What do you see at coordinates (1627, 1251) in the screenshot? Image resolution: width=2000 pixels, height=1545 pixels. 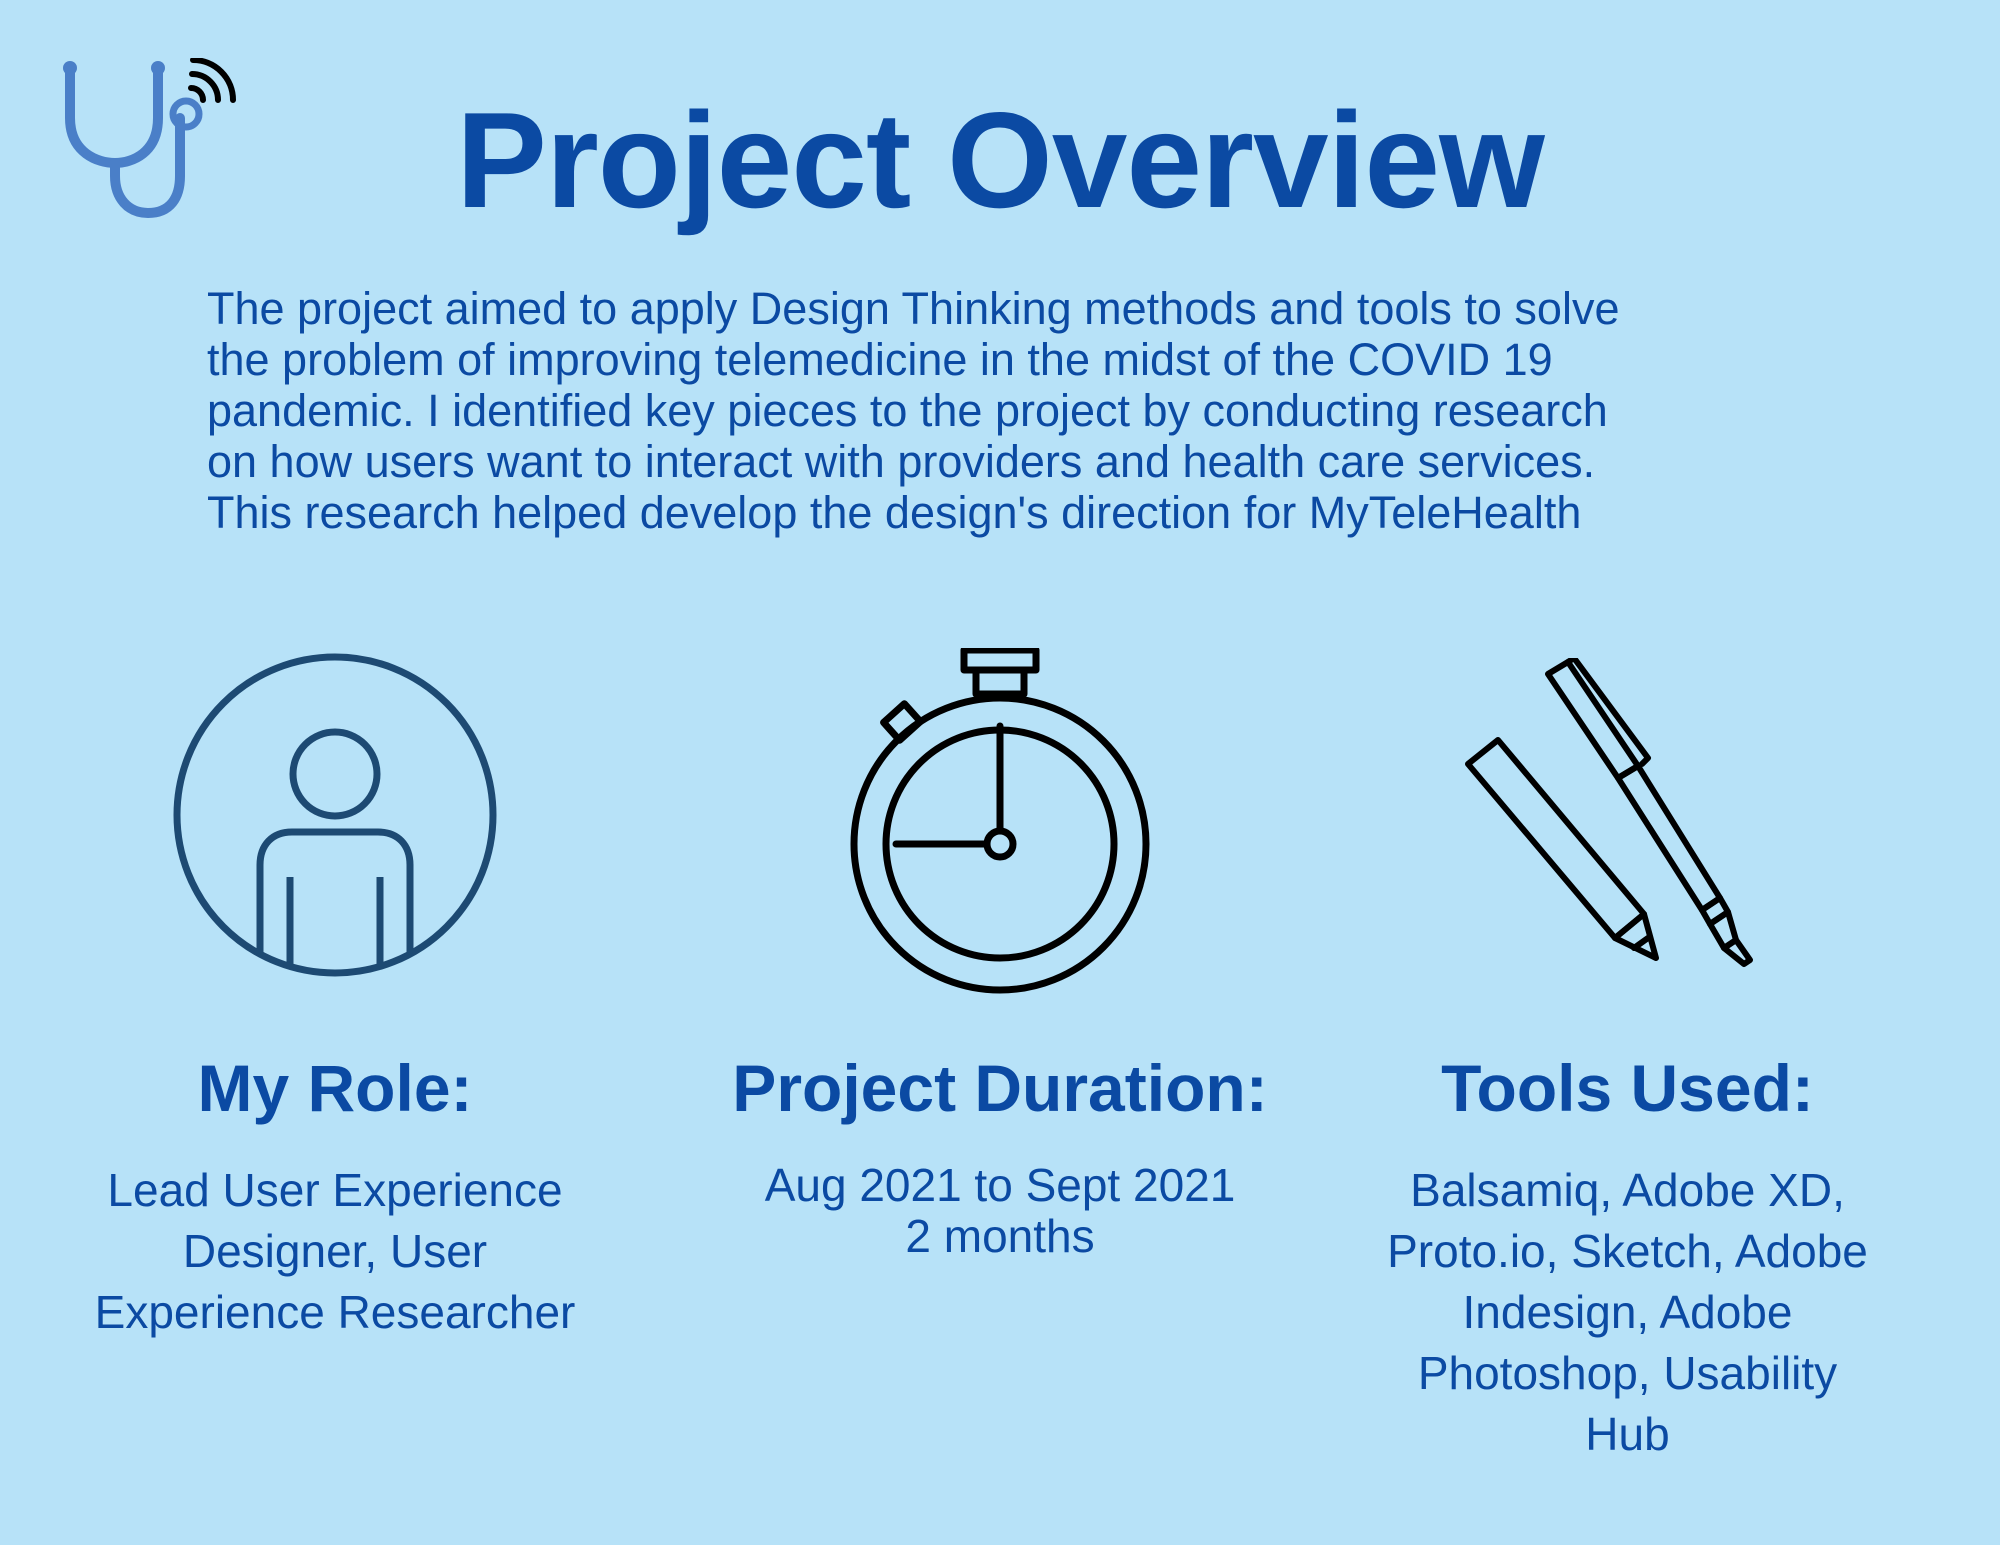 I see `tools-line: Proto.io, Sketch, Adobe` at bounding box center [1627, 1251].